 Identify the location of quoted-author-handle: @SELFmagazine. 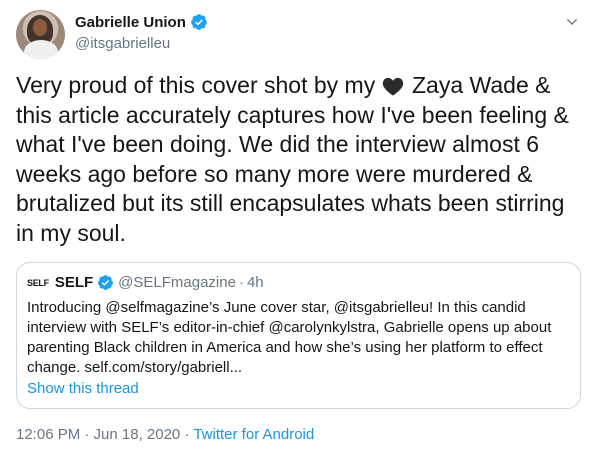
(177, 282).